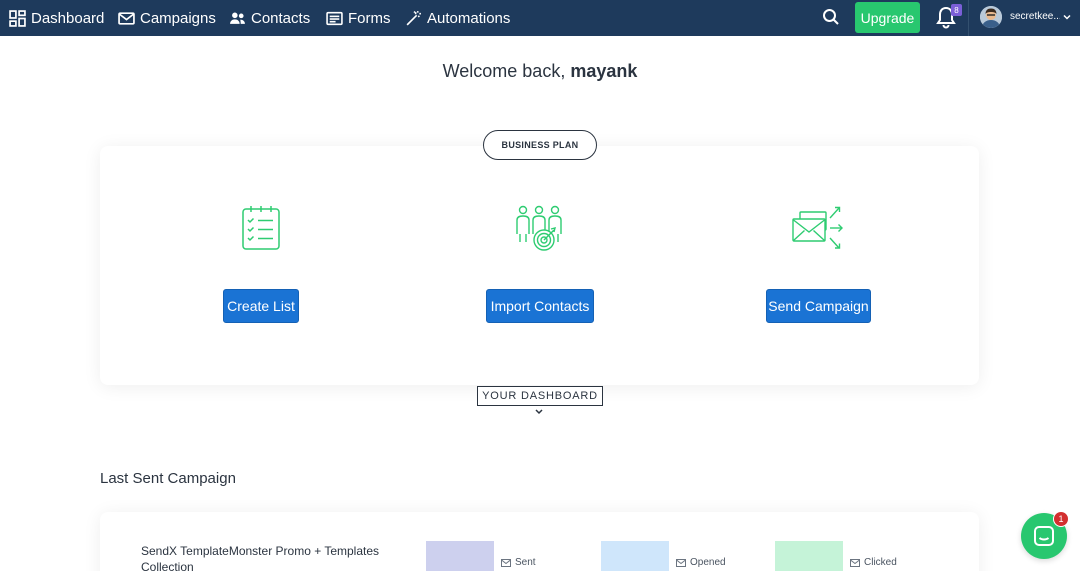  I want to click on nav-campaigns: Campaigns, so click(167, 18).